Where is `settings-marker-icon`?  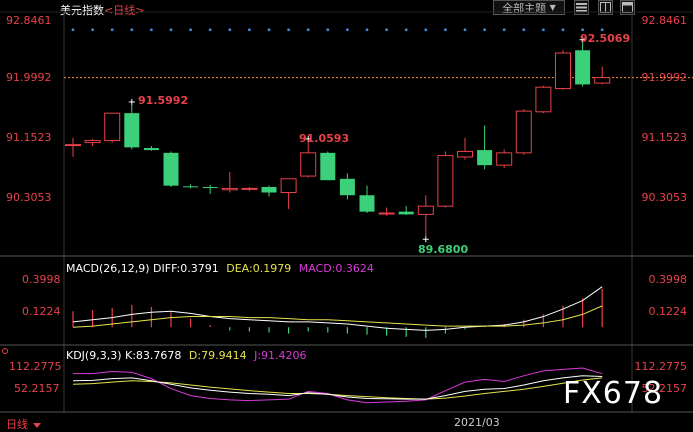 settings-marker-icon is located at coordinates (5, 351).